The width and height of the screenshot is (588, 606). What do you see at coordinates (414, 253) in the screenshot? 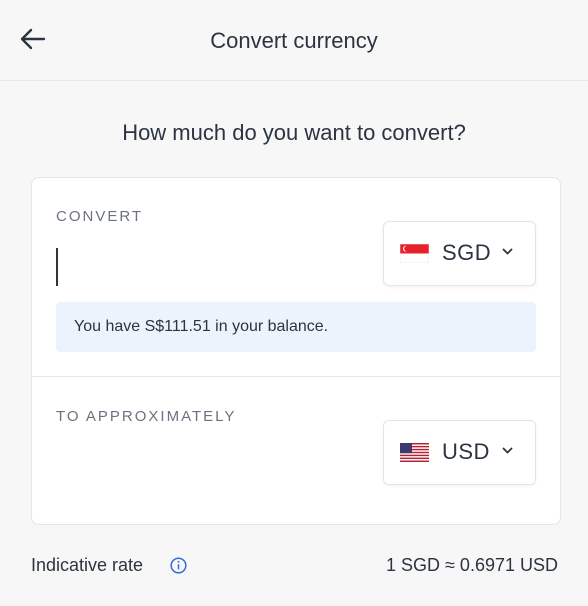
I see `singapore-flag-icon` at bounding box center [414, 253].